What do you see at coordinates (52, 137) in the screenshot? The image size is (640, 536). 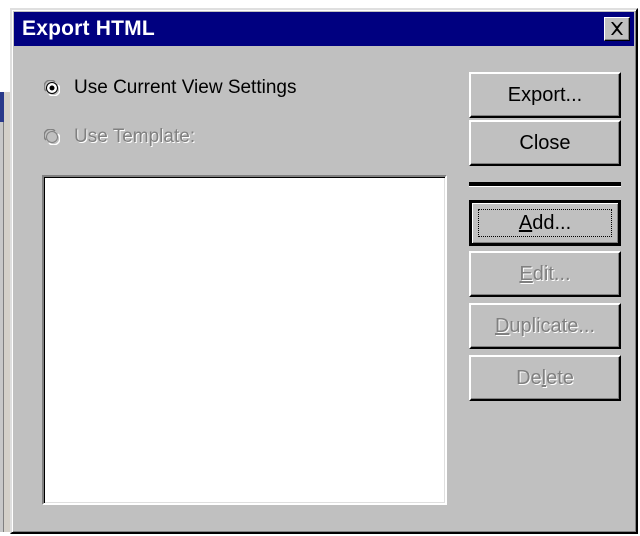 I see `radio-unselected-icon` at bounding box center [52, 137].